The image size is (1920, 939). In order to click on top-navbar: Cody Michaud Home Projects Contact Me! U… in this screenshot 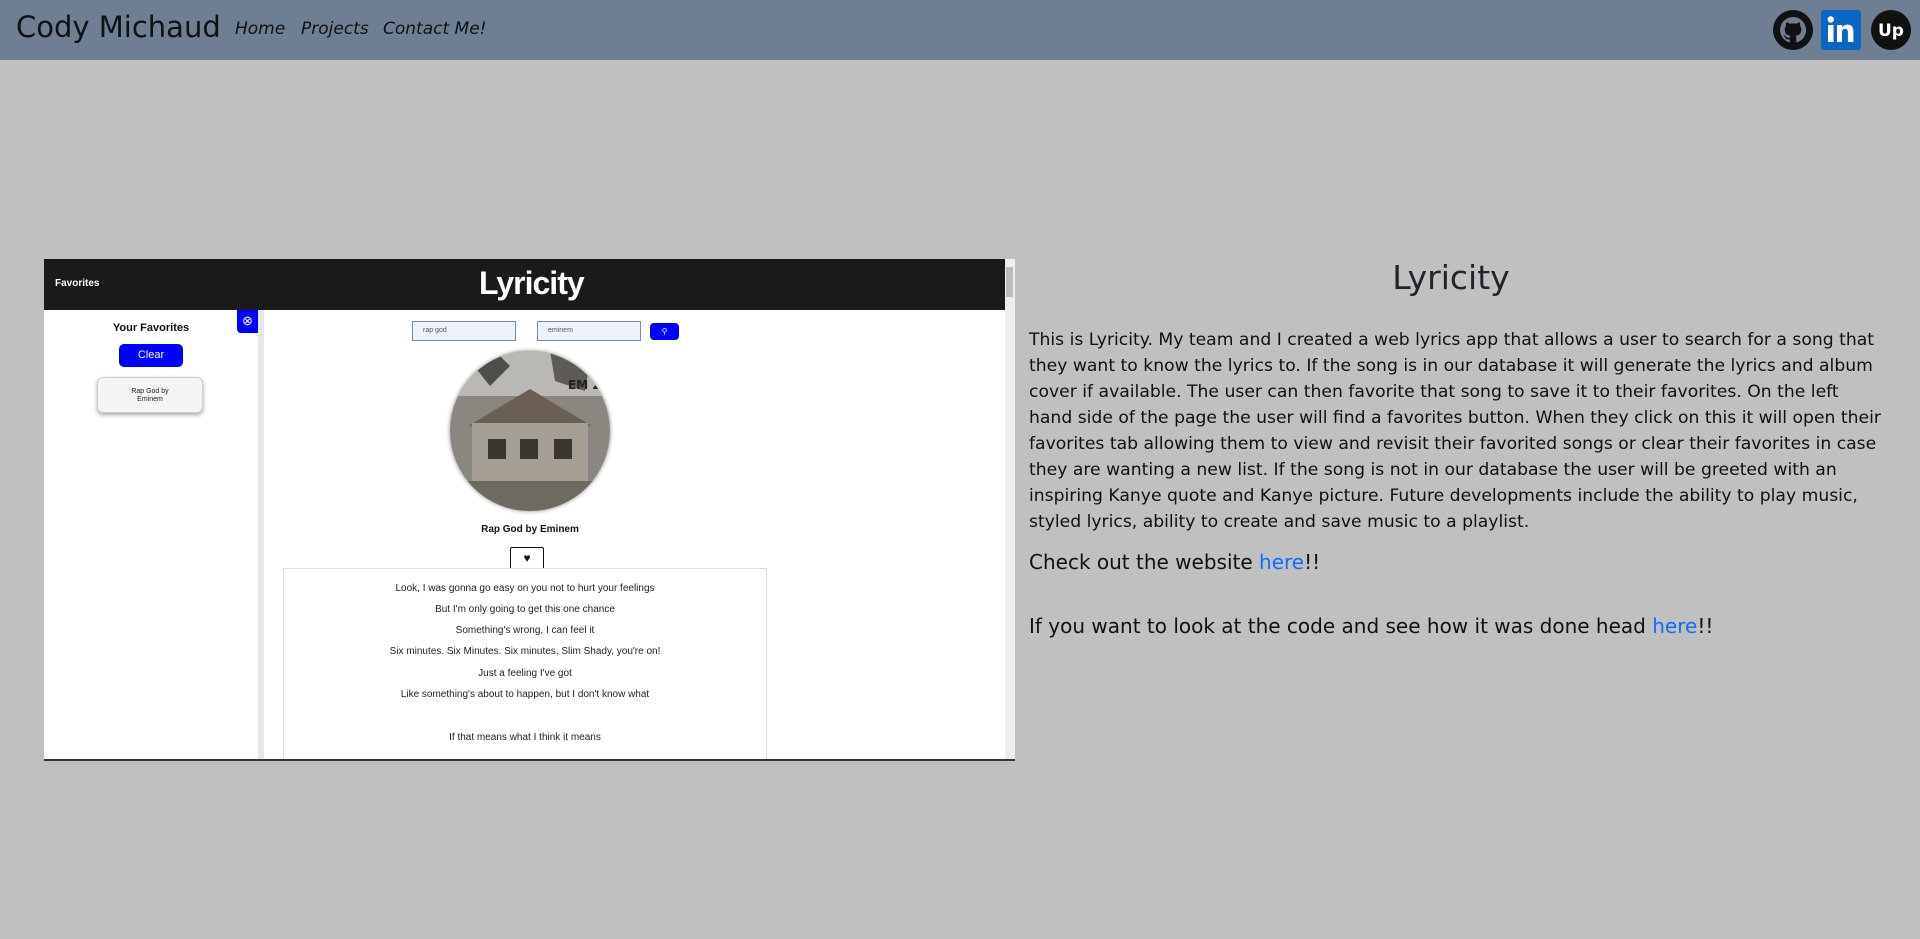, I will do `click(960, 30)`.